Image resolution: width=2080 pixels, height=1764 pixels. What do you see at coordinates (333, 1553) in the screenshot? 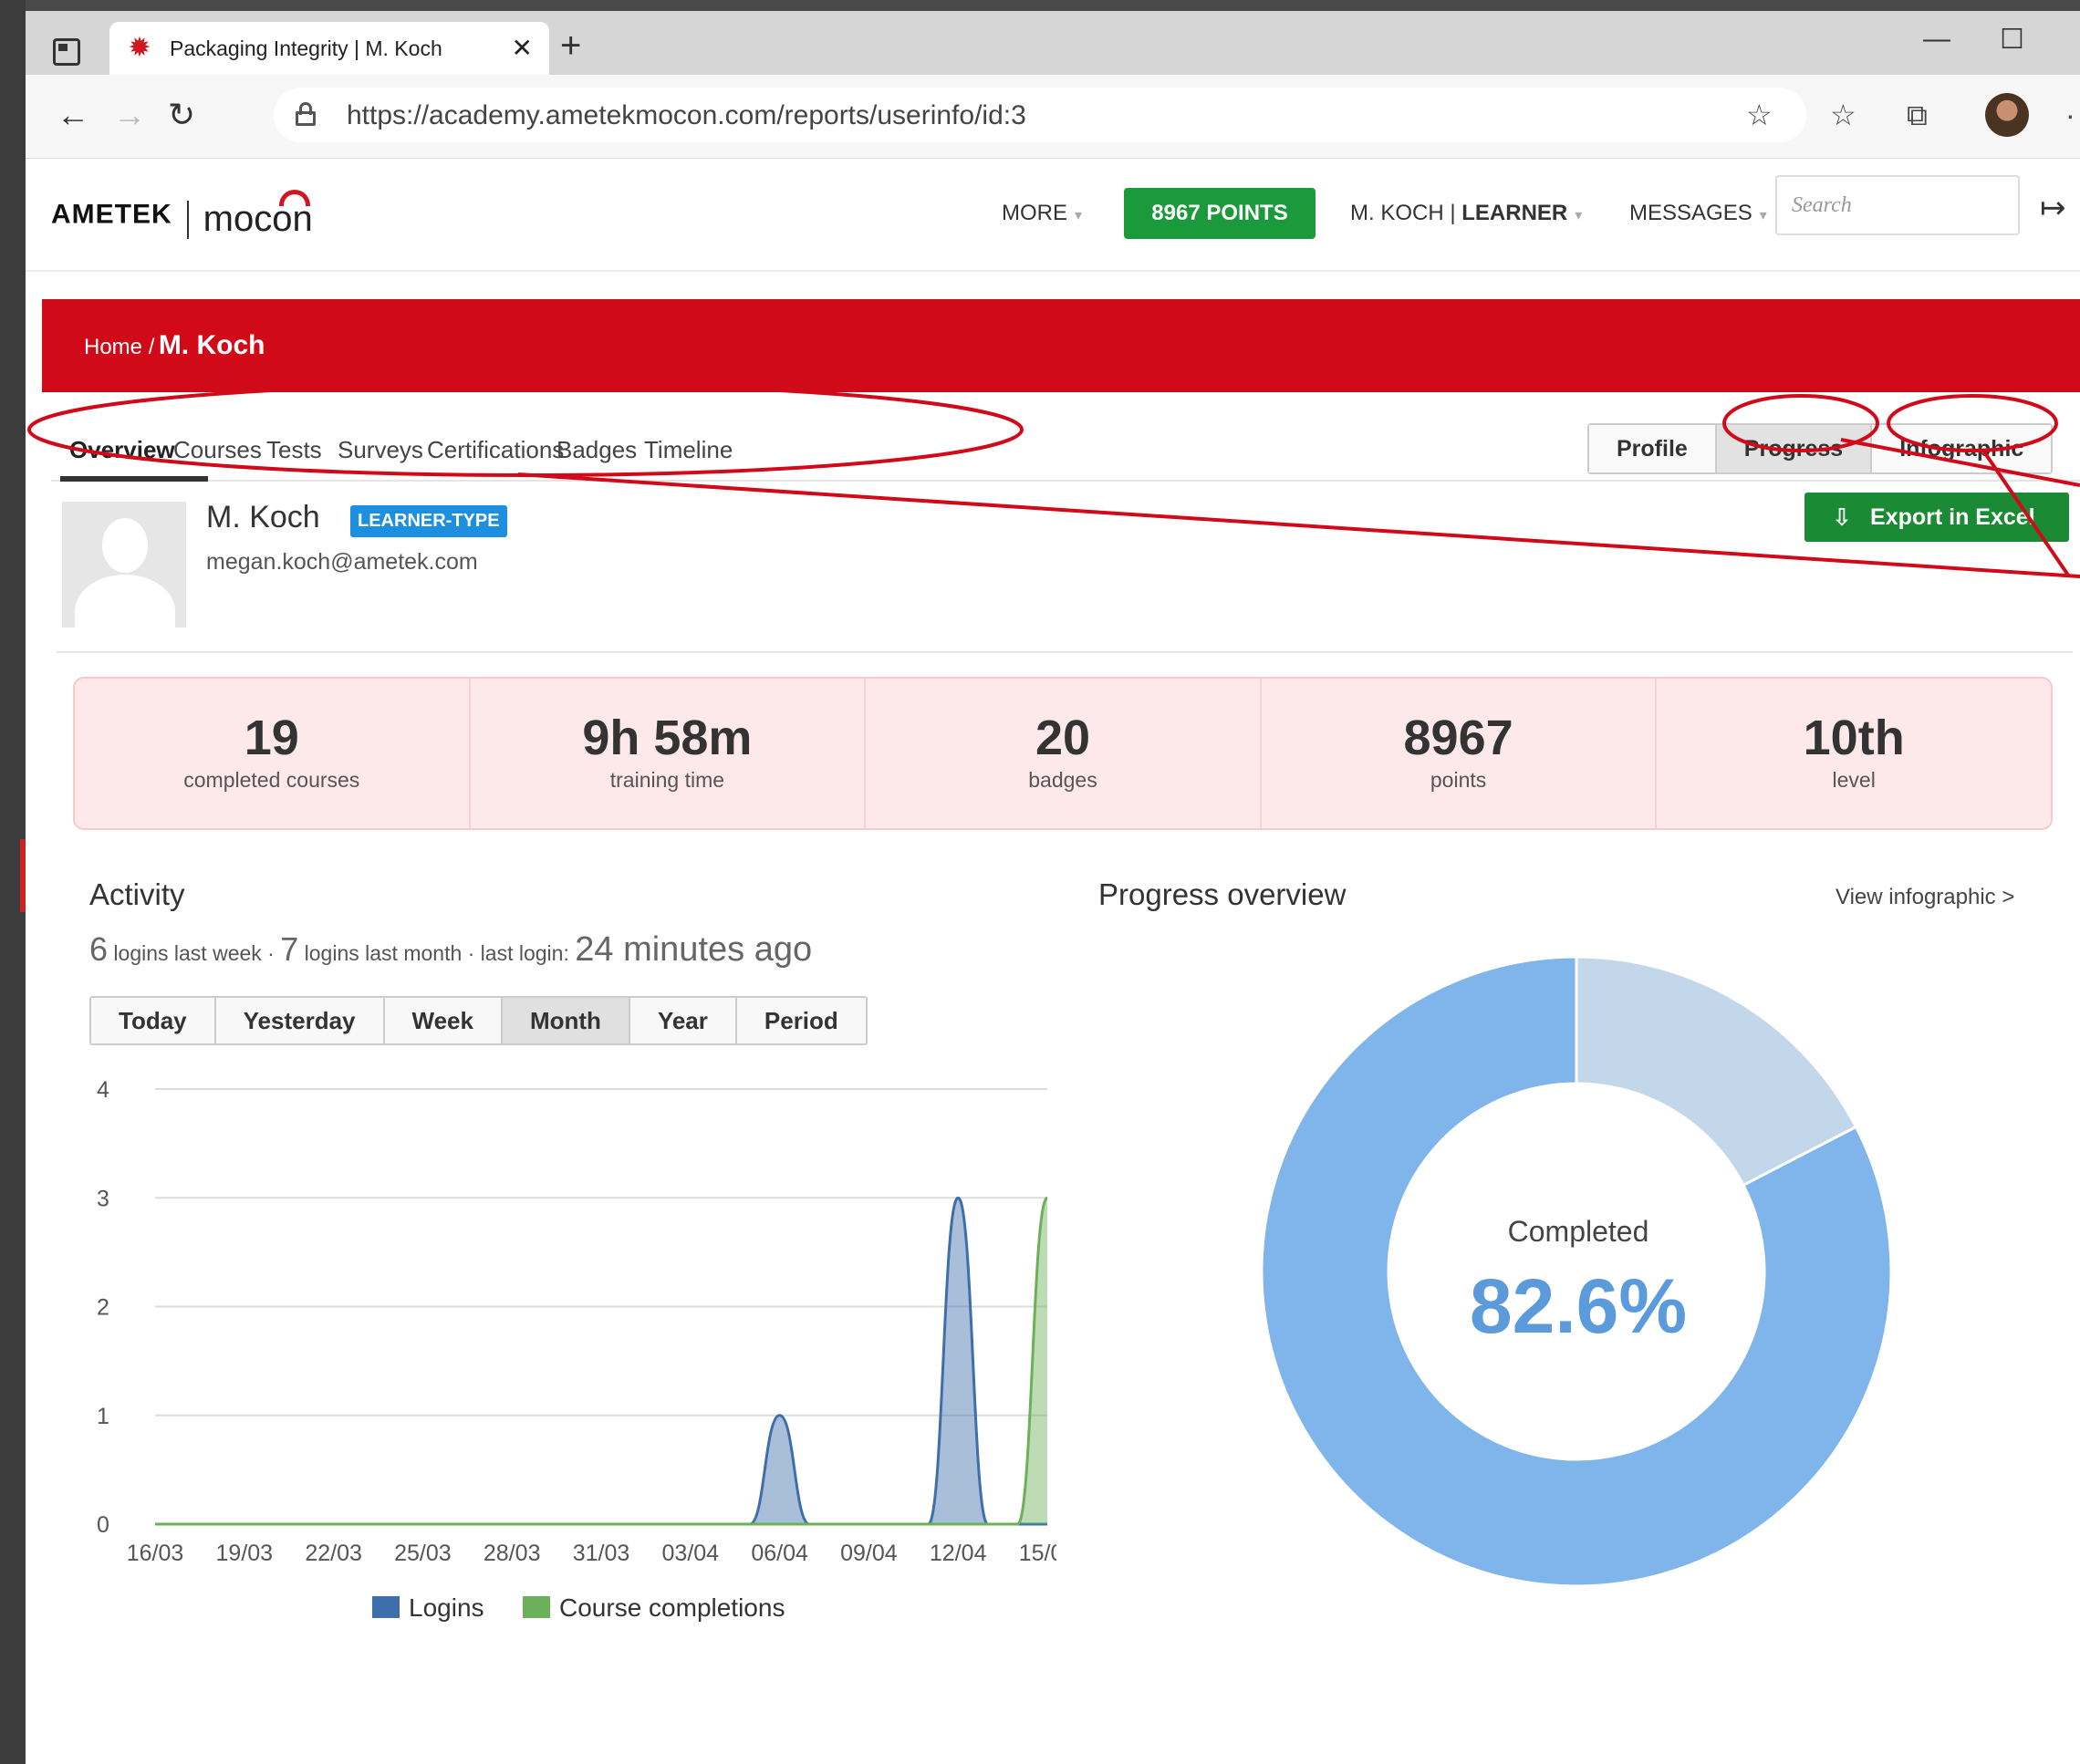
I see `x-tick-label: 22/03` at bounding box center [333, 1553].